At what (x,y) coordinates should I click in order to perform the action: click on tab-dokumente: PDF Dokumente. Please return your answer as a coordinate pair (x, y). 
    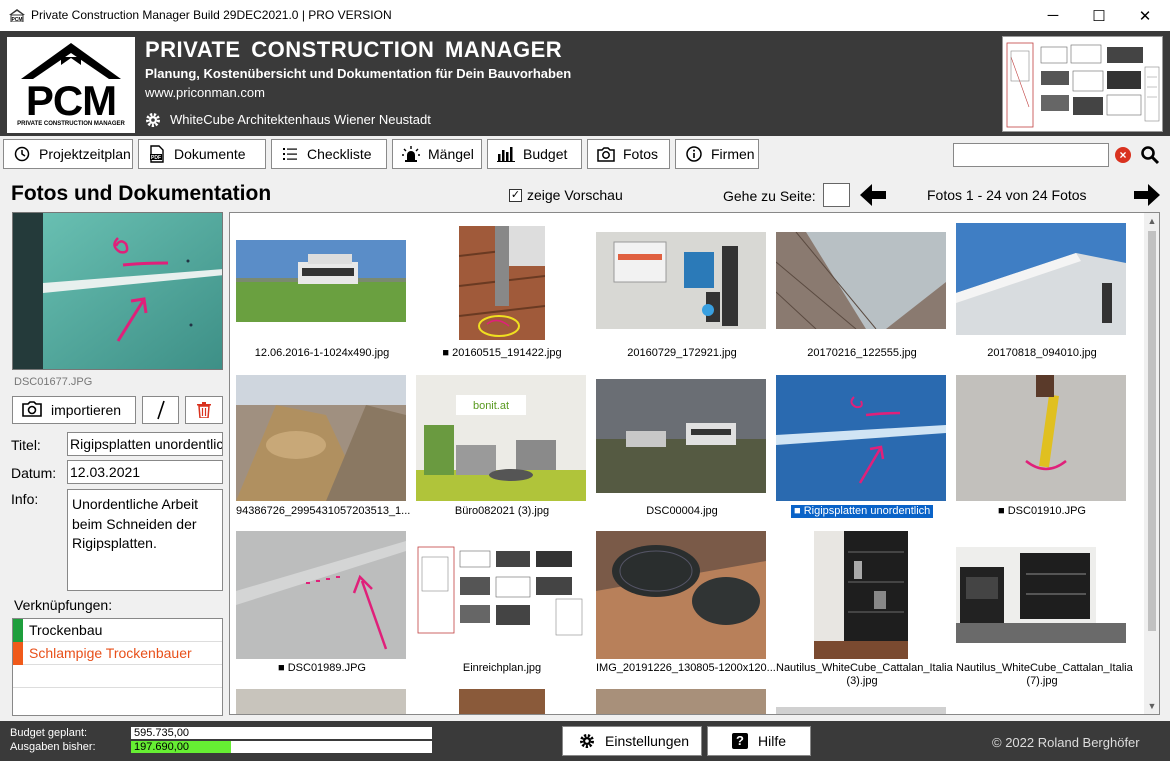
    Looking at the image, I should click on (202, 154).